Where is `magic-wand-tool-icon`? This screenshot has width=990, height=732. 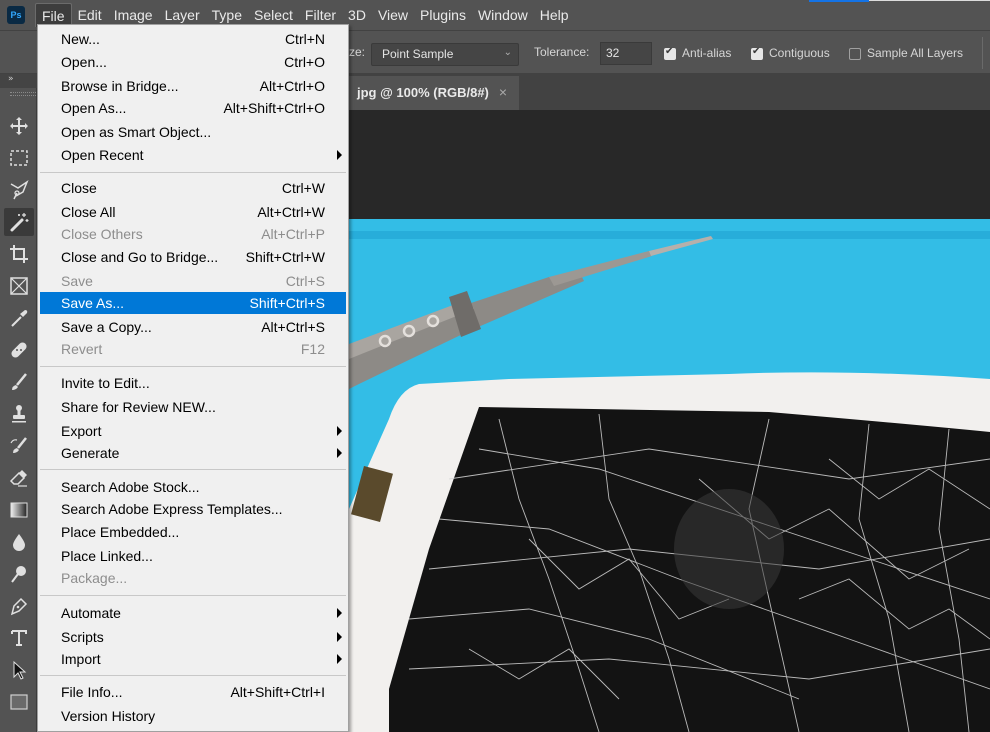
magic-wand-tool-icon is located at coordinates (19, 222).